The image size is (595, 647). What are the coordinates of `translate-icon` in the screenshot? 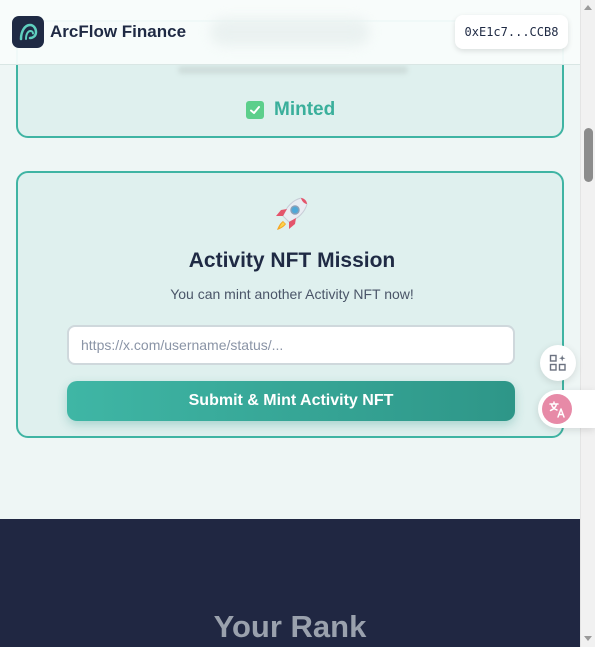 It's located at (557, 409).